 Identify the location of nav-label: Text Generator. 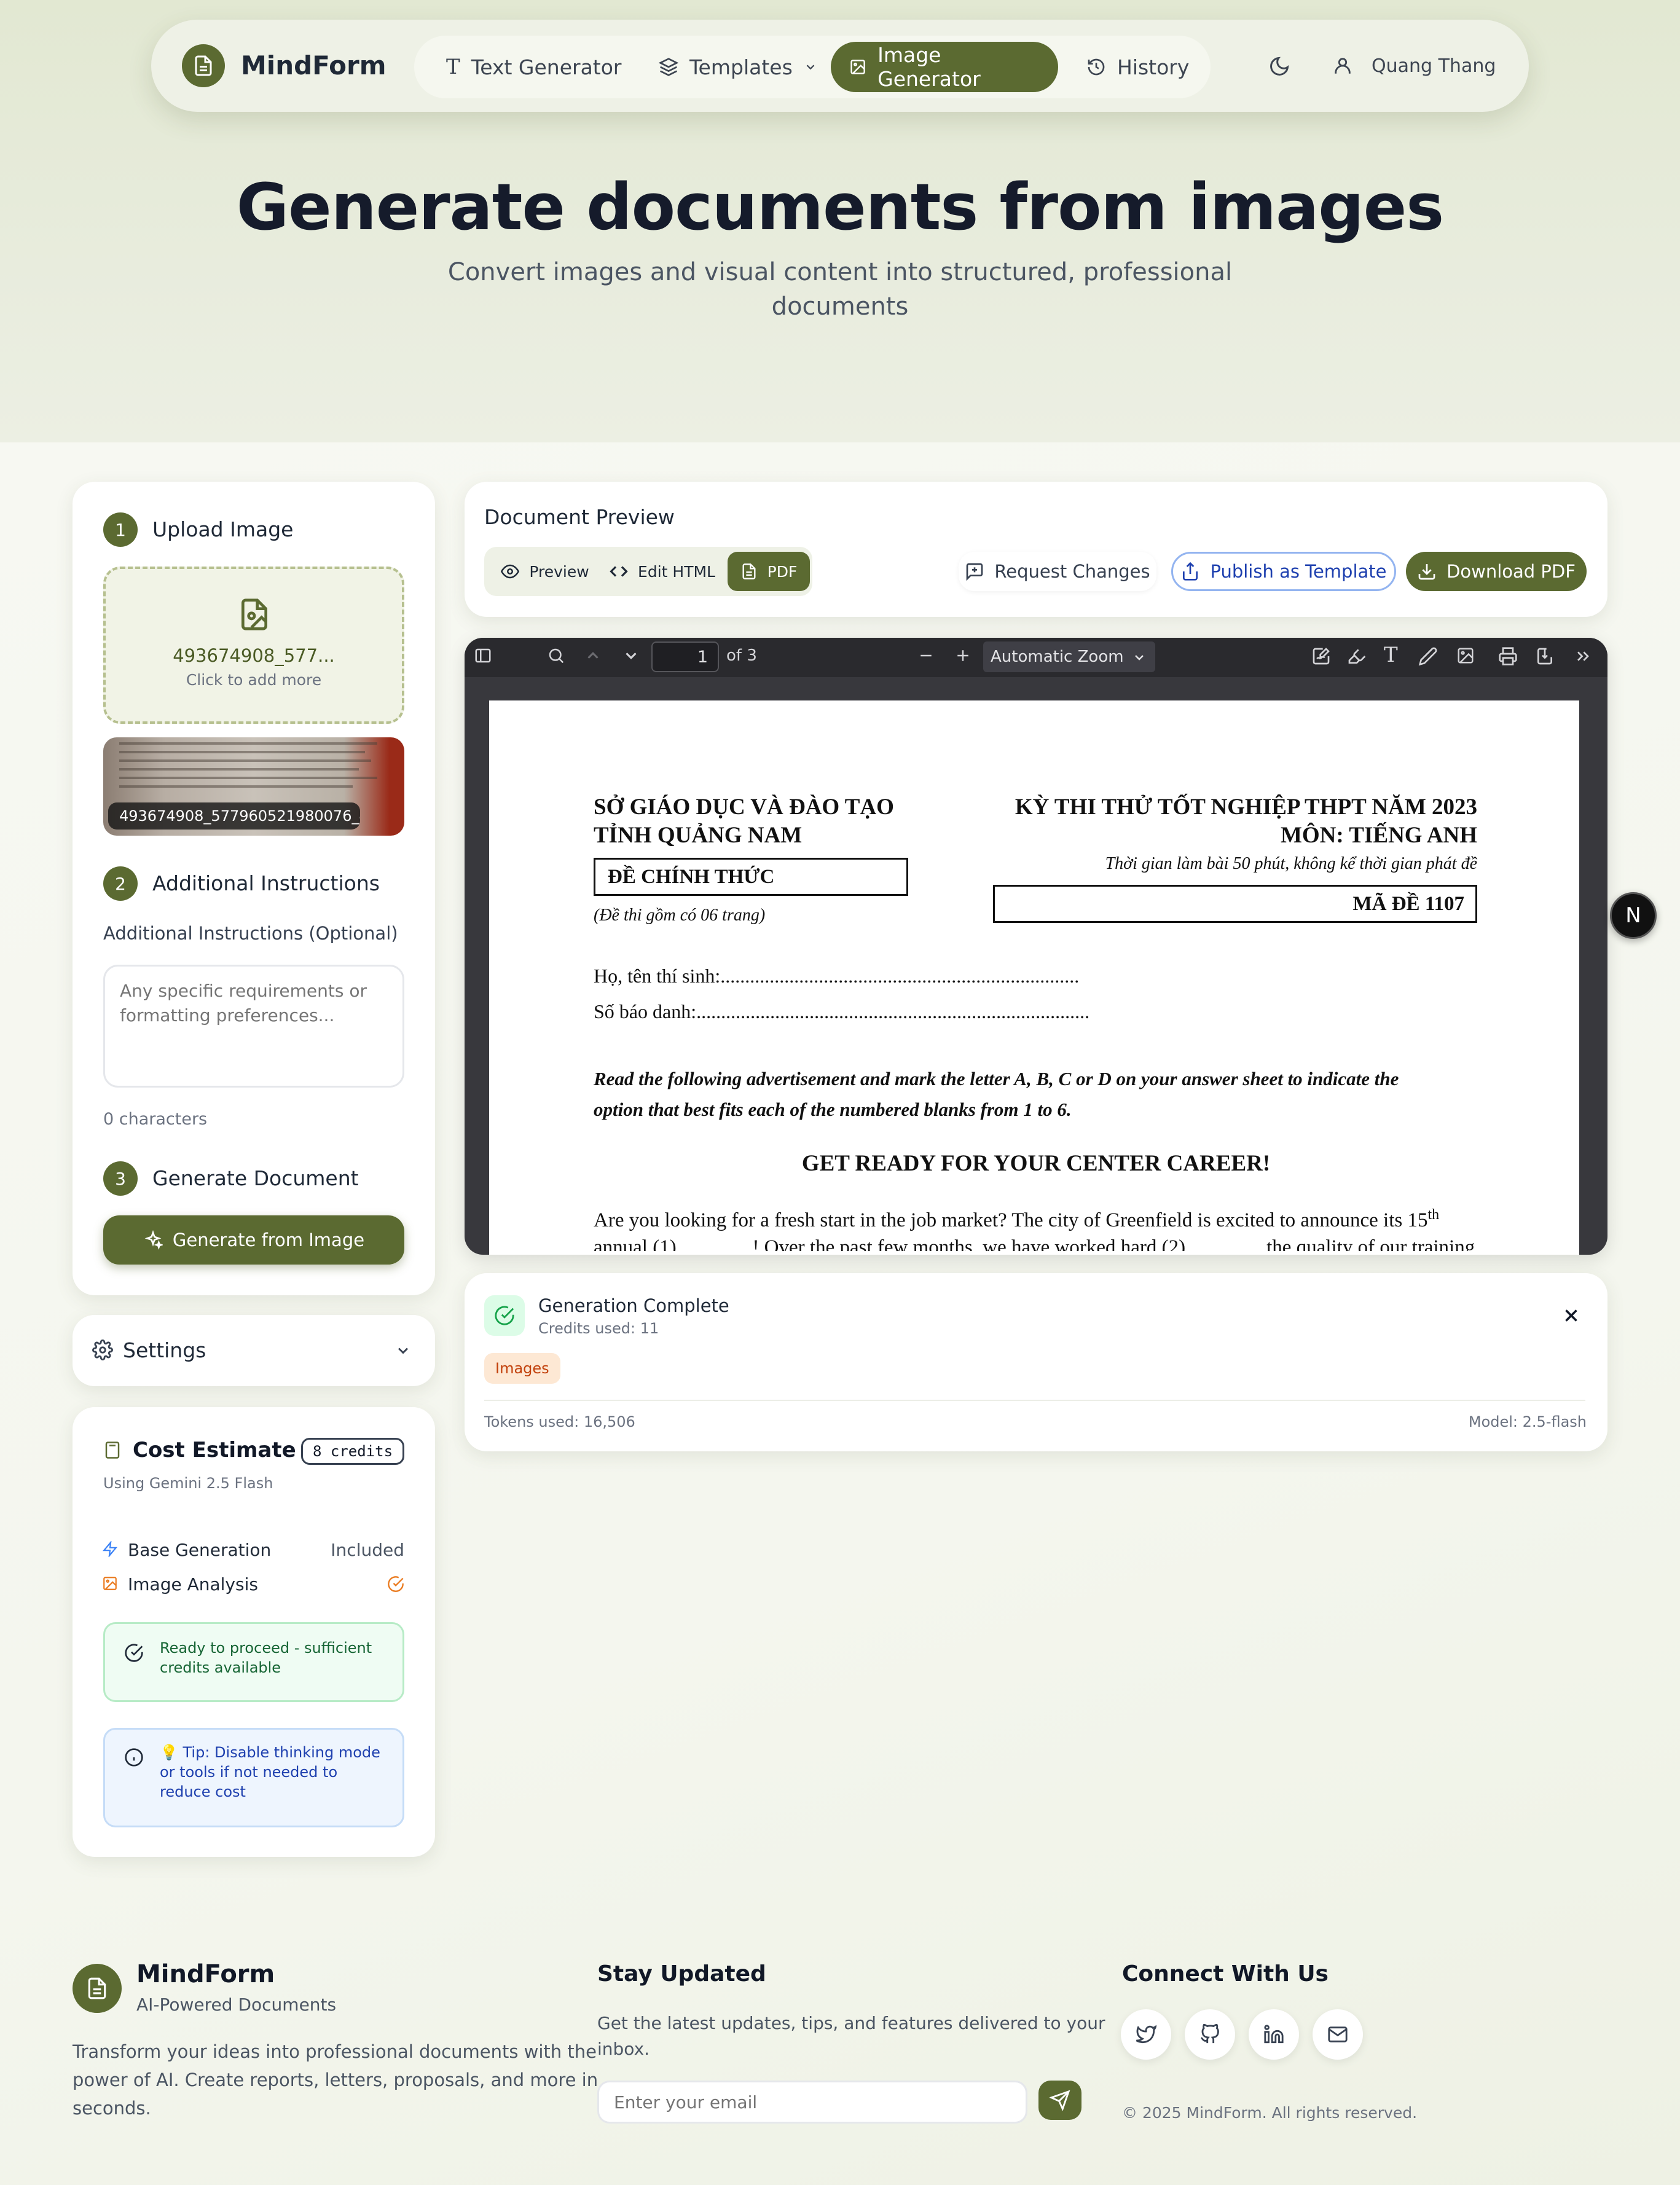
(547, 67).